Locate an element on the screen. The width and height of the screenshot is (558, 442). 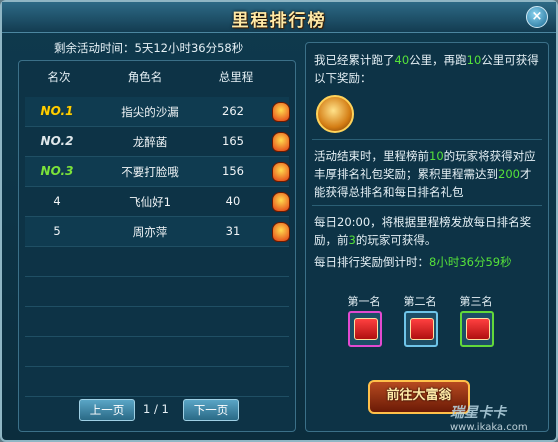
rank-number: 4 is located at coordinates (57, 201).